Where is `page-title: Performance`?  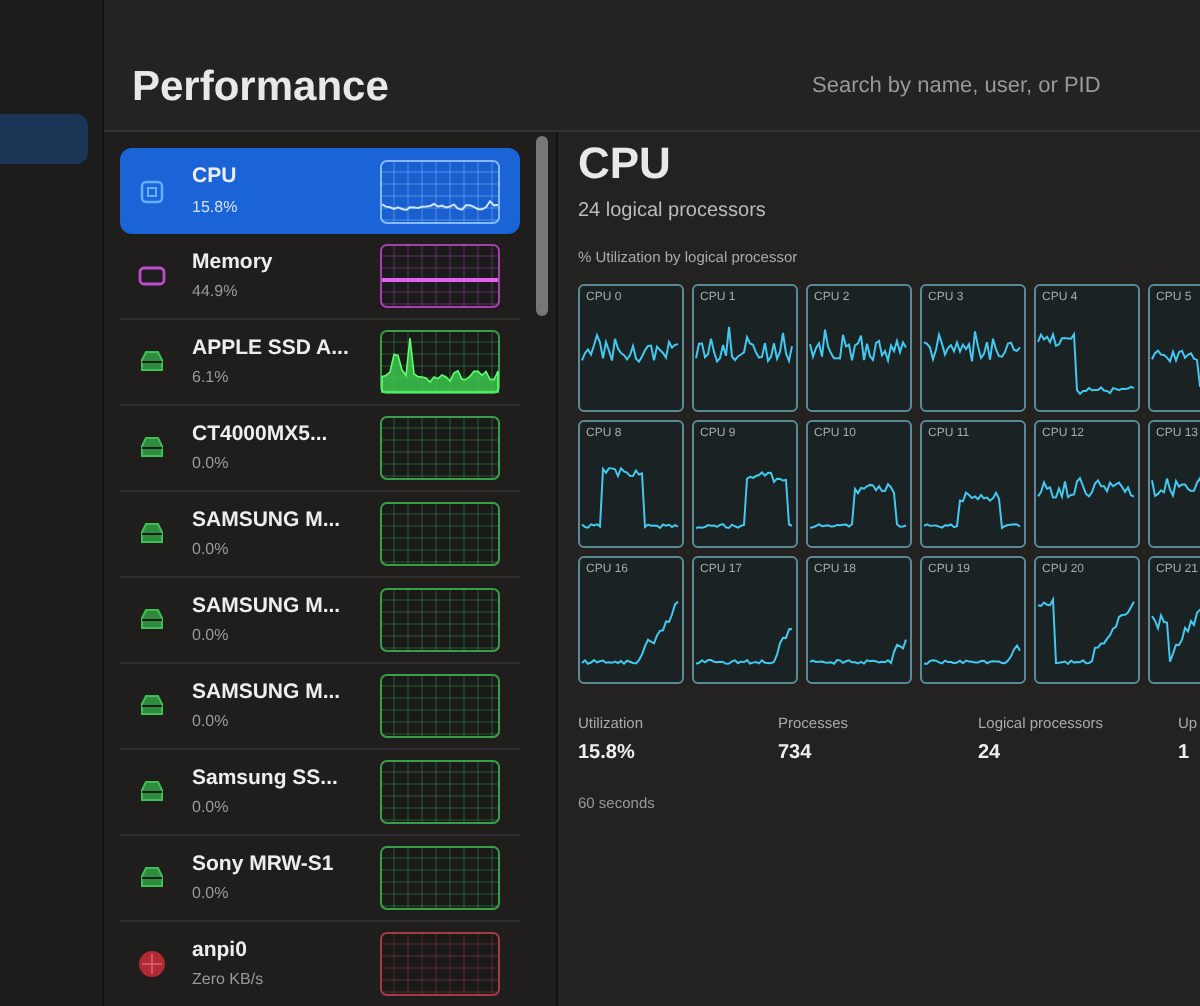
page-title: Performance is located at coordinates (260, 87).